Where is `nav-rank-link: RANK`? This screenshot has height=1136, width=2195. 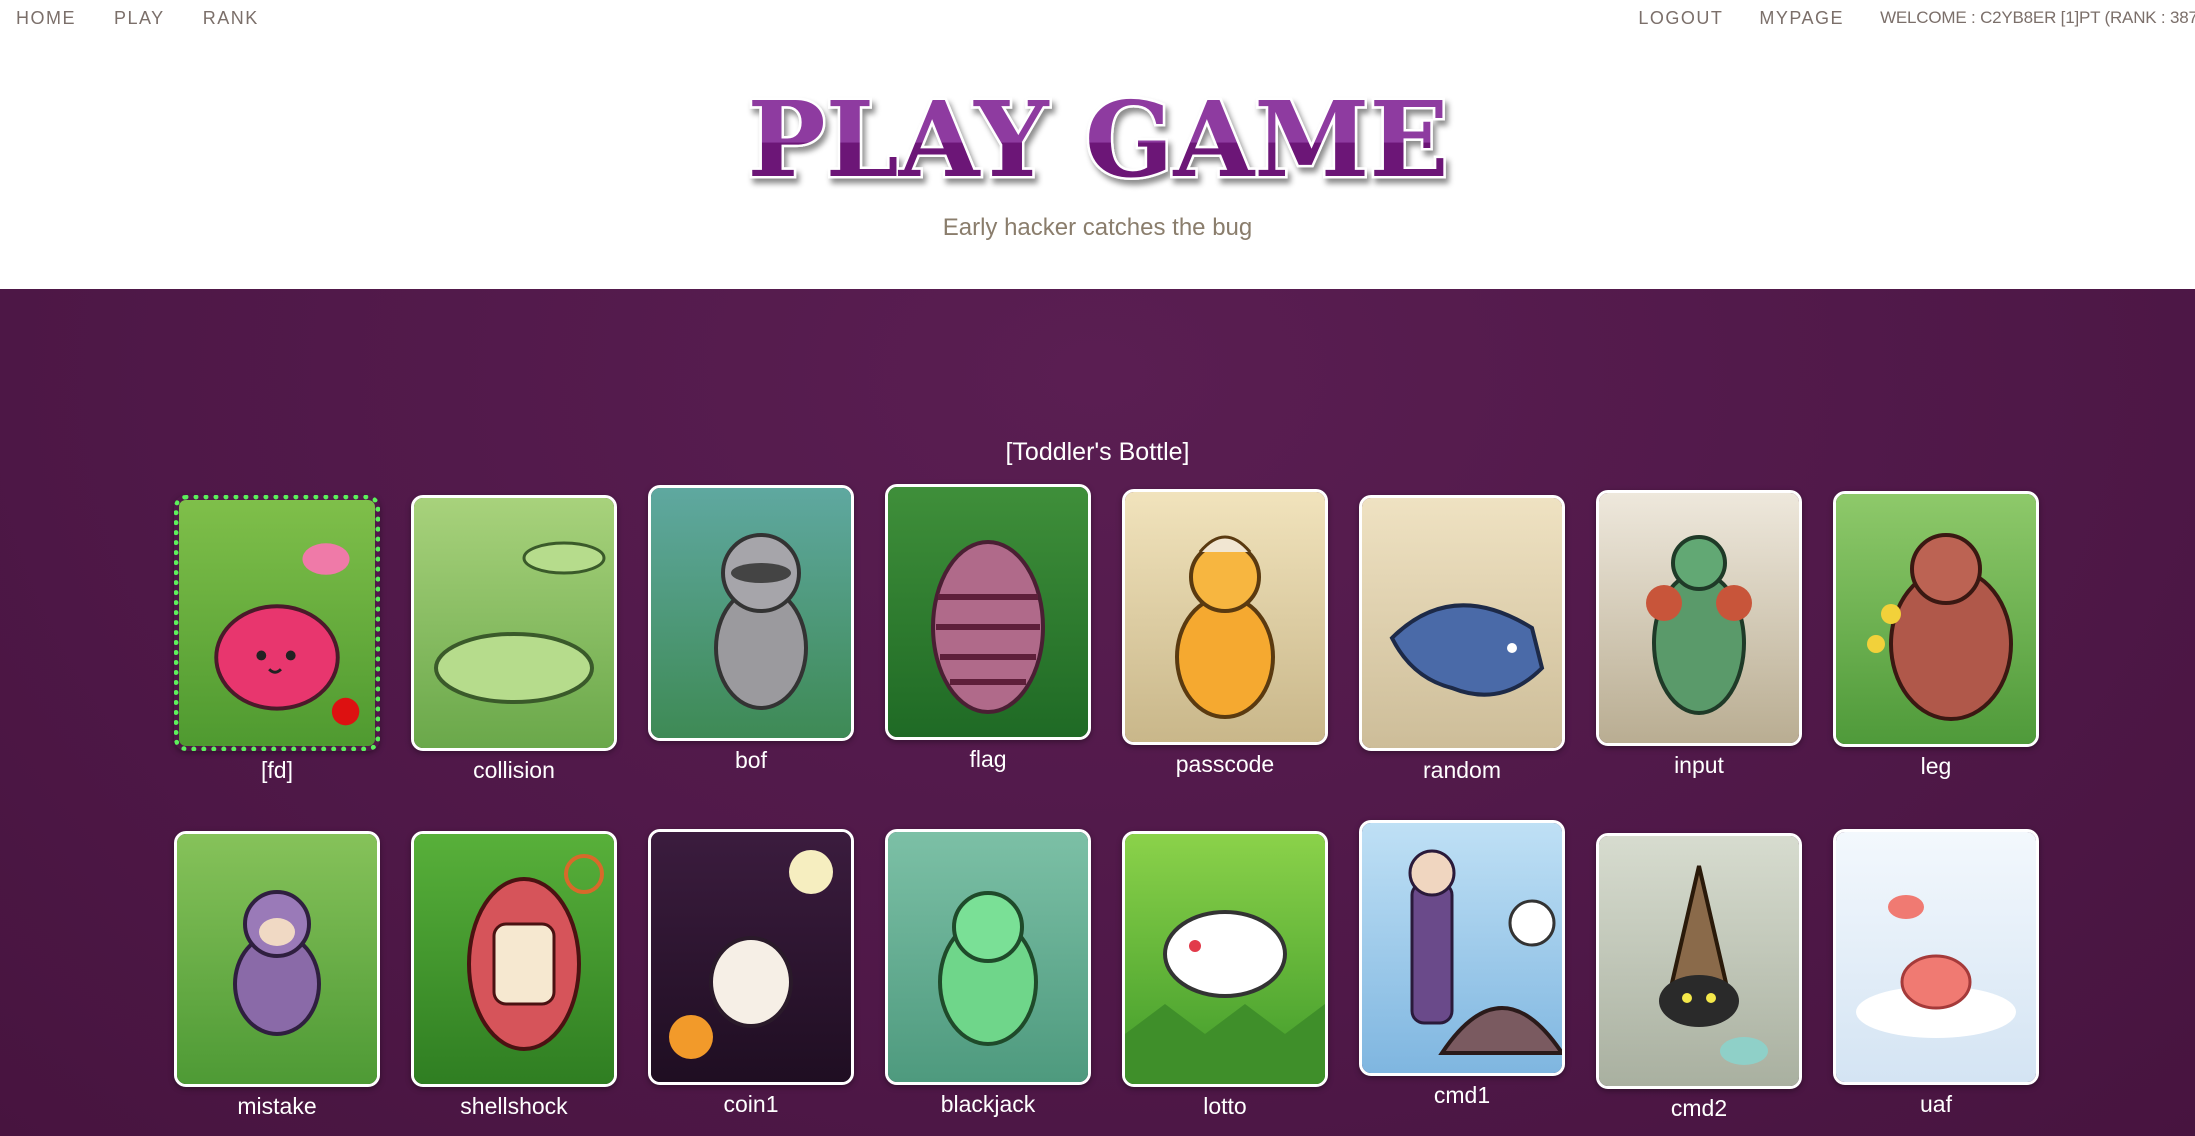 nav-rank-link: RANK is located at coordinates (231, 18).